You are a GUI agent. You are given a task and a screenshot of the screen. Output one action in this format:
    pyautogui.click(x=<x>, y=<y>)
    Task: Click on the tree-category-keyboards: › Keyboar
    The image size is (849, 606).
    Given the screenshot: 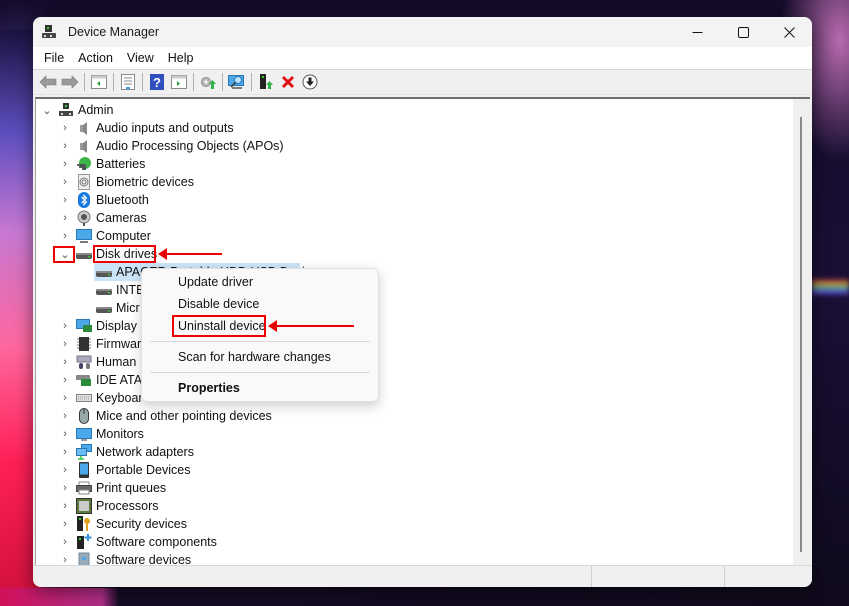 What is the action you would take?
    pyautogui.click(x=100, y=398)
    